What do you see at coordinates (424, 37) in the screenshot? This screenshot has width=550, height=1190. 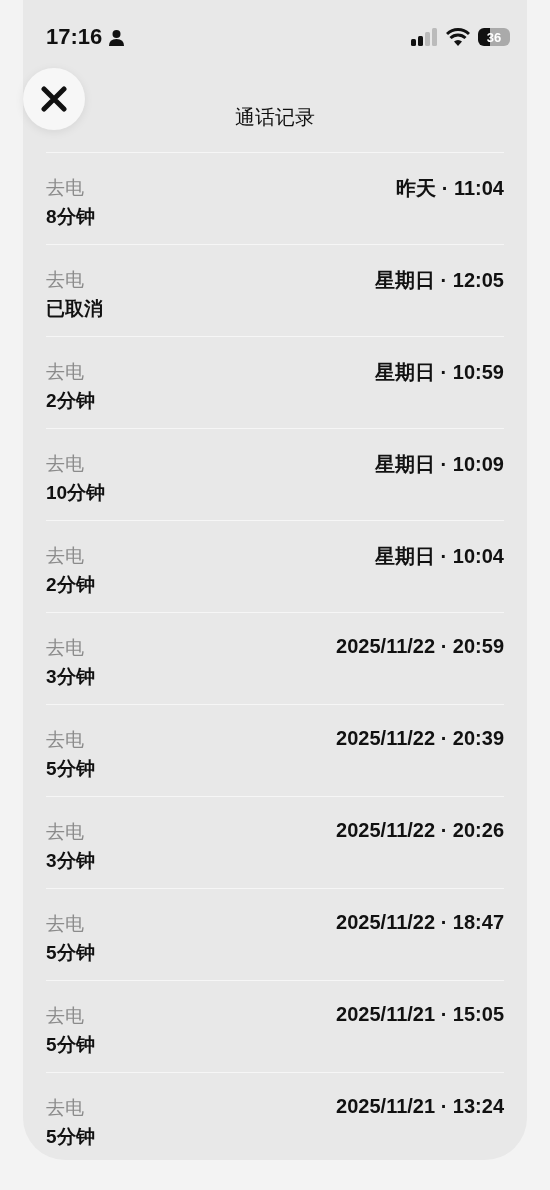 I see `signal-icon` at bounding box center [424, 37].